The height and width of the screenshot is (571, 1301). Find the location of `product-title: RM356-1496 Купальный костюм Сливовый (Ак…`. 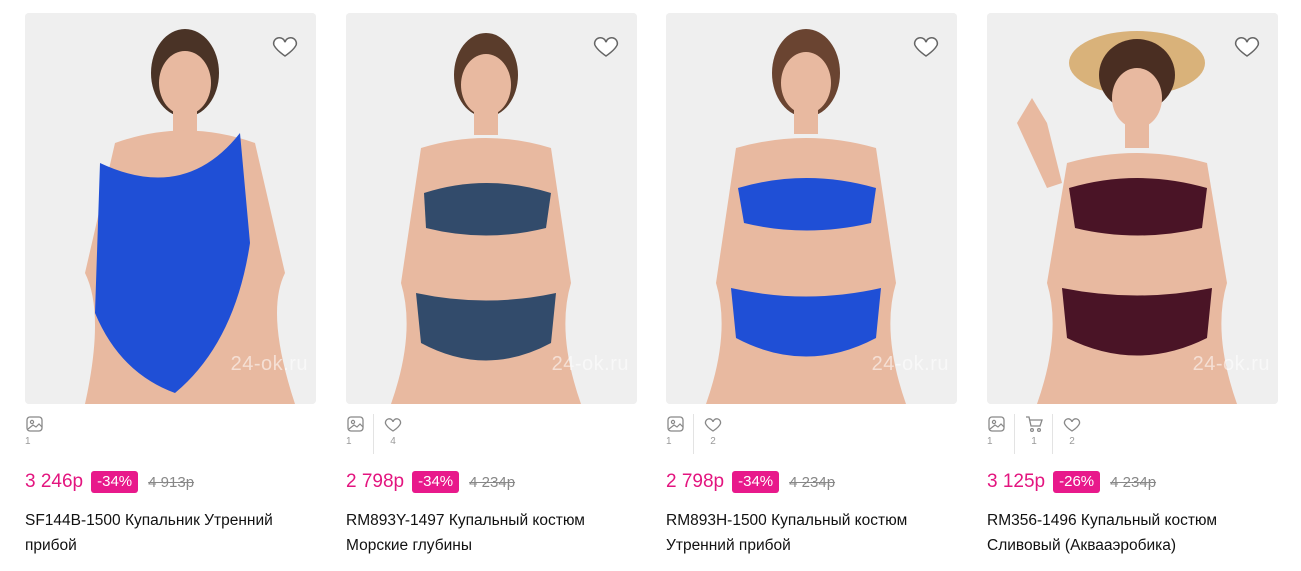

product-title: RM356-1496 Купальный костюм Сливовый (Ак… is located at coordinates (1132, 533).